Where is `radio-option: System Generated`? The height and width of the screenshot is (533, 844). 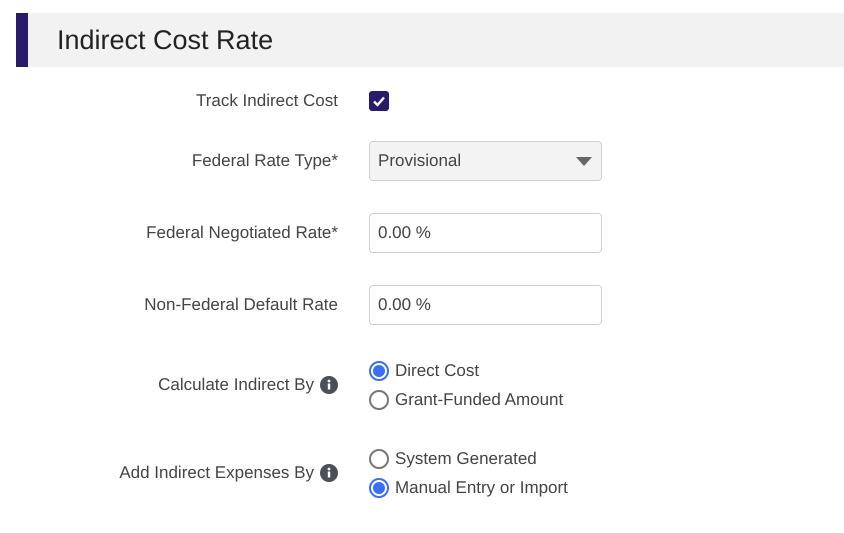 radio-option: System Generated is located at coordinates (468, 458).